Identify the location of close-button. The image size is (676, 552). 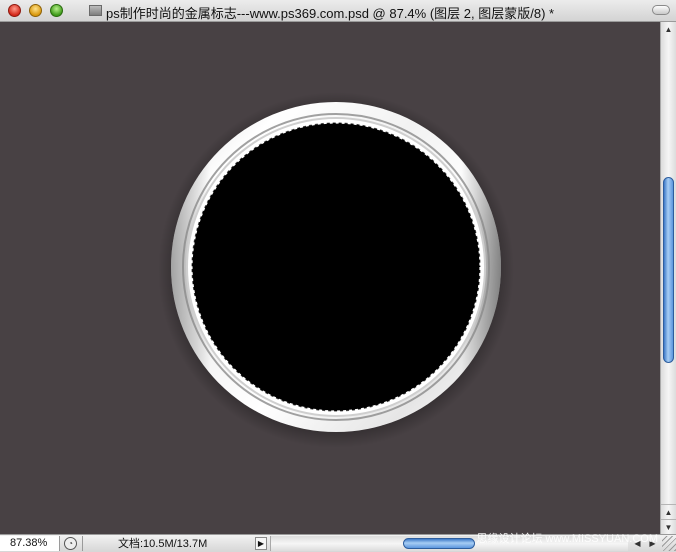
(14, 10).